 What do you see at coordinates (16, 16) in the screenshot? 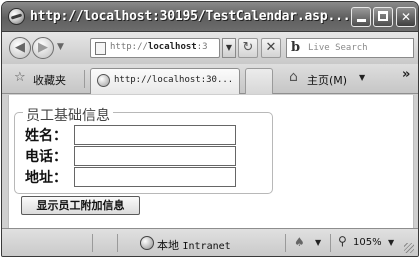
I see `ie-logo-icon` at bounding box center [16, 16].